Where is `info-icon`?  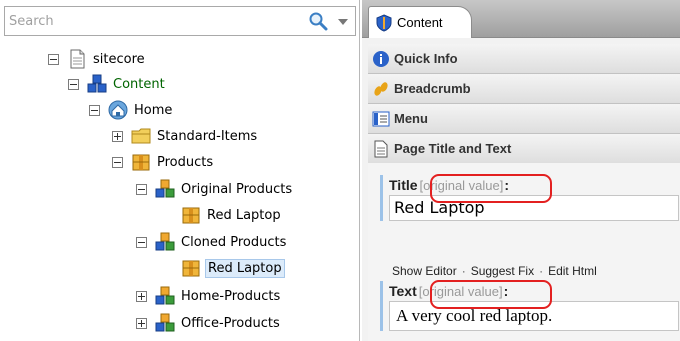
info-icon is located at coordinates (381, 58).